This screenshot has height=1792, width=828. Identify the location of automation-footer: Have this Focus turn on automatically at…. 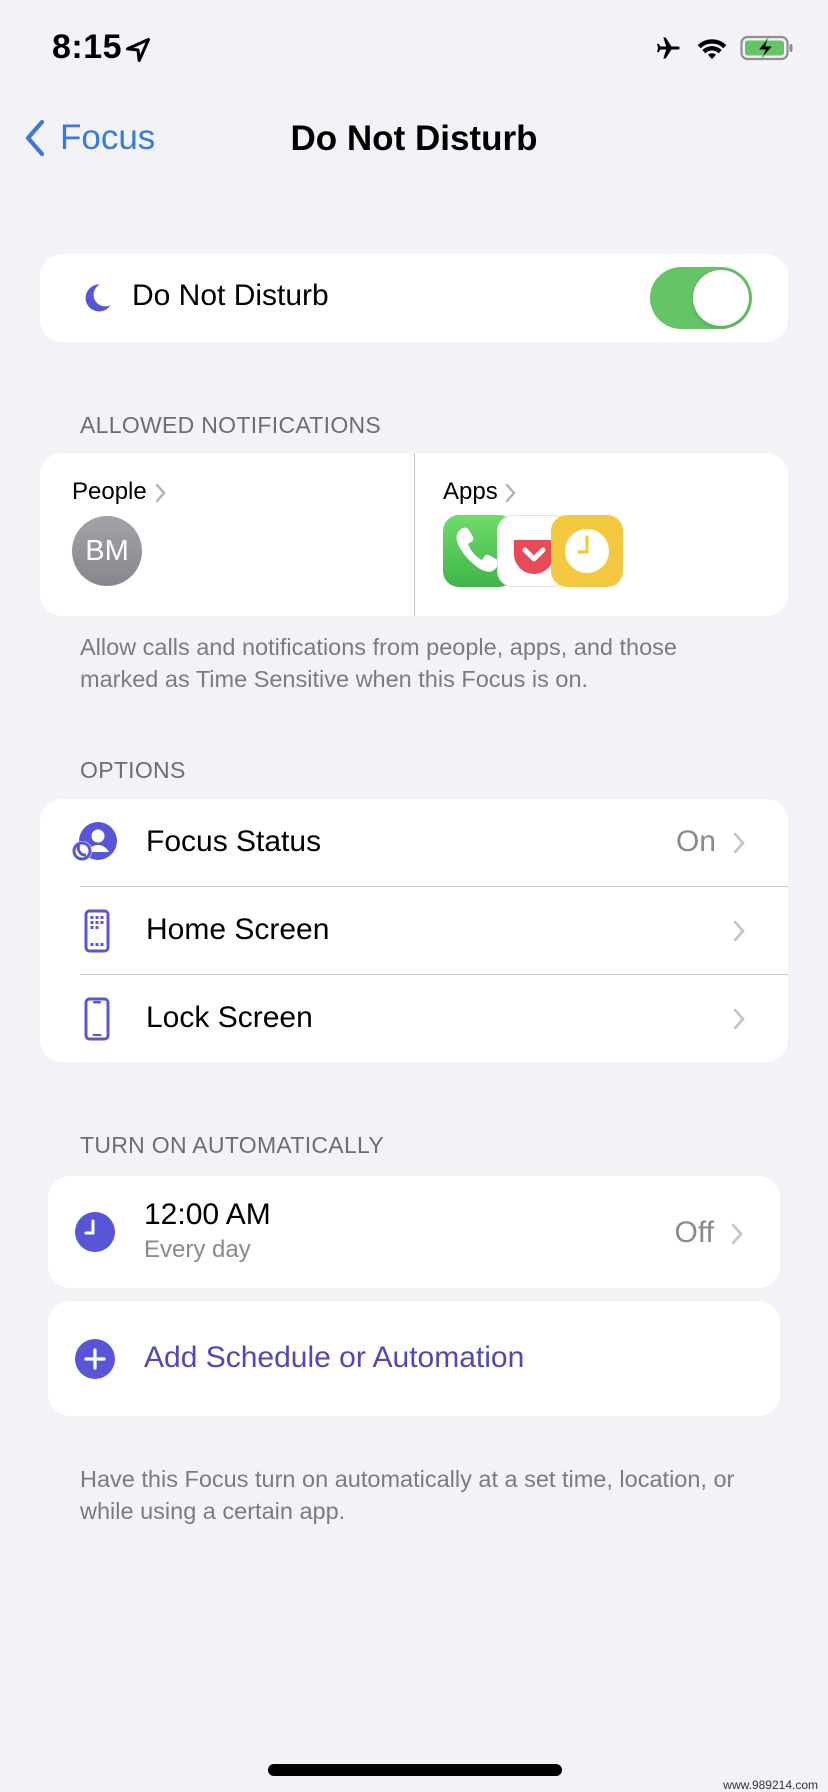
(407, 1495).